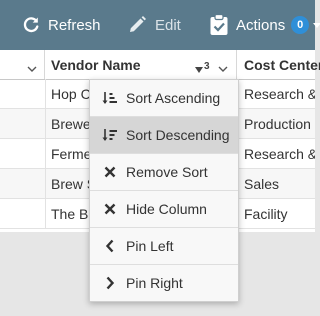  What do you see at coordinates (22, 64) in the screenshot?
I see `column-header-first` at bounding box center [22, 64].